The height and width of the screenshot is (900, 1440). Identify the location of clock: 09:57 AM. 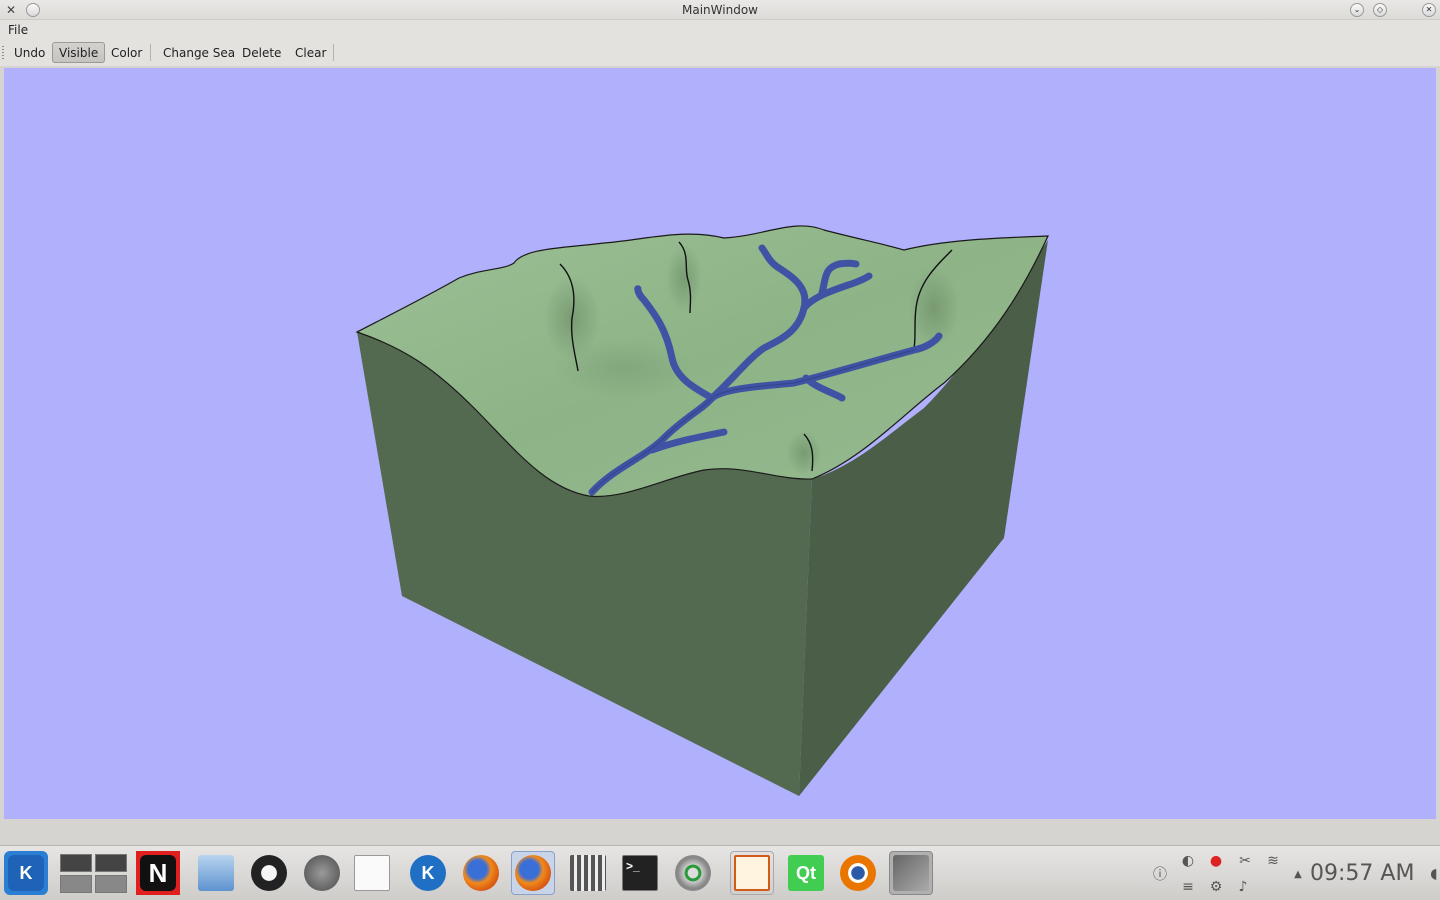
(1362, 873).